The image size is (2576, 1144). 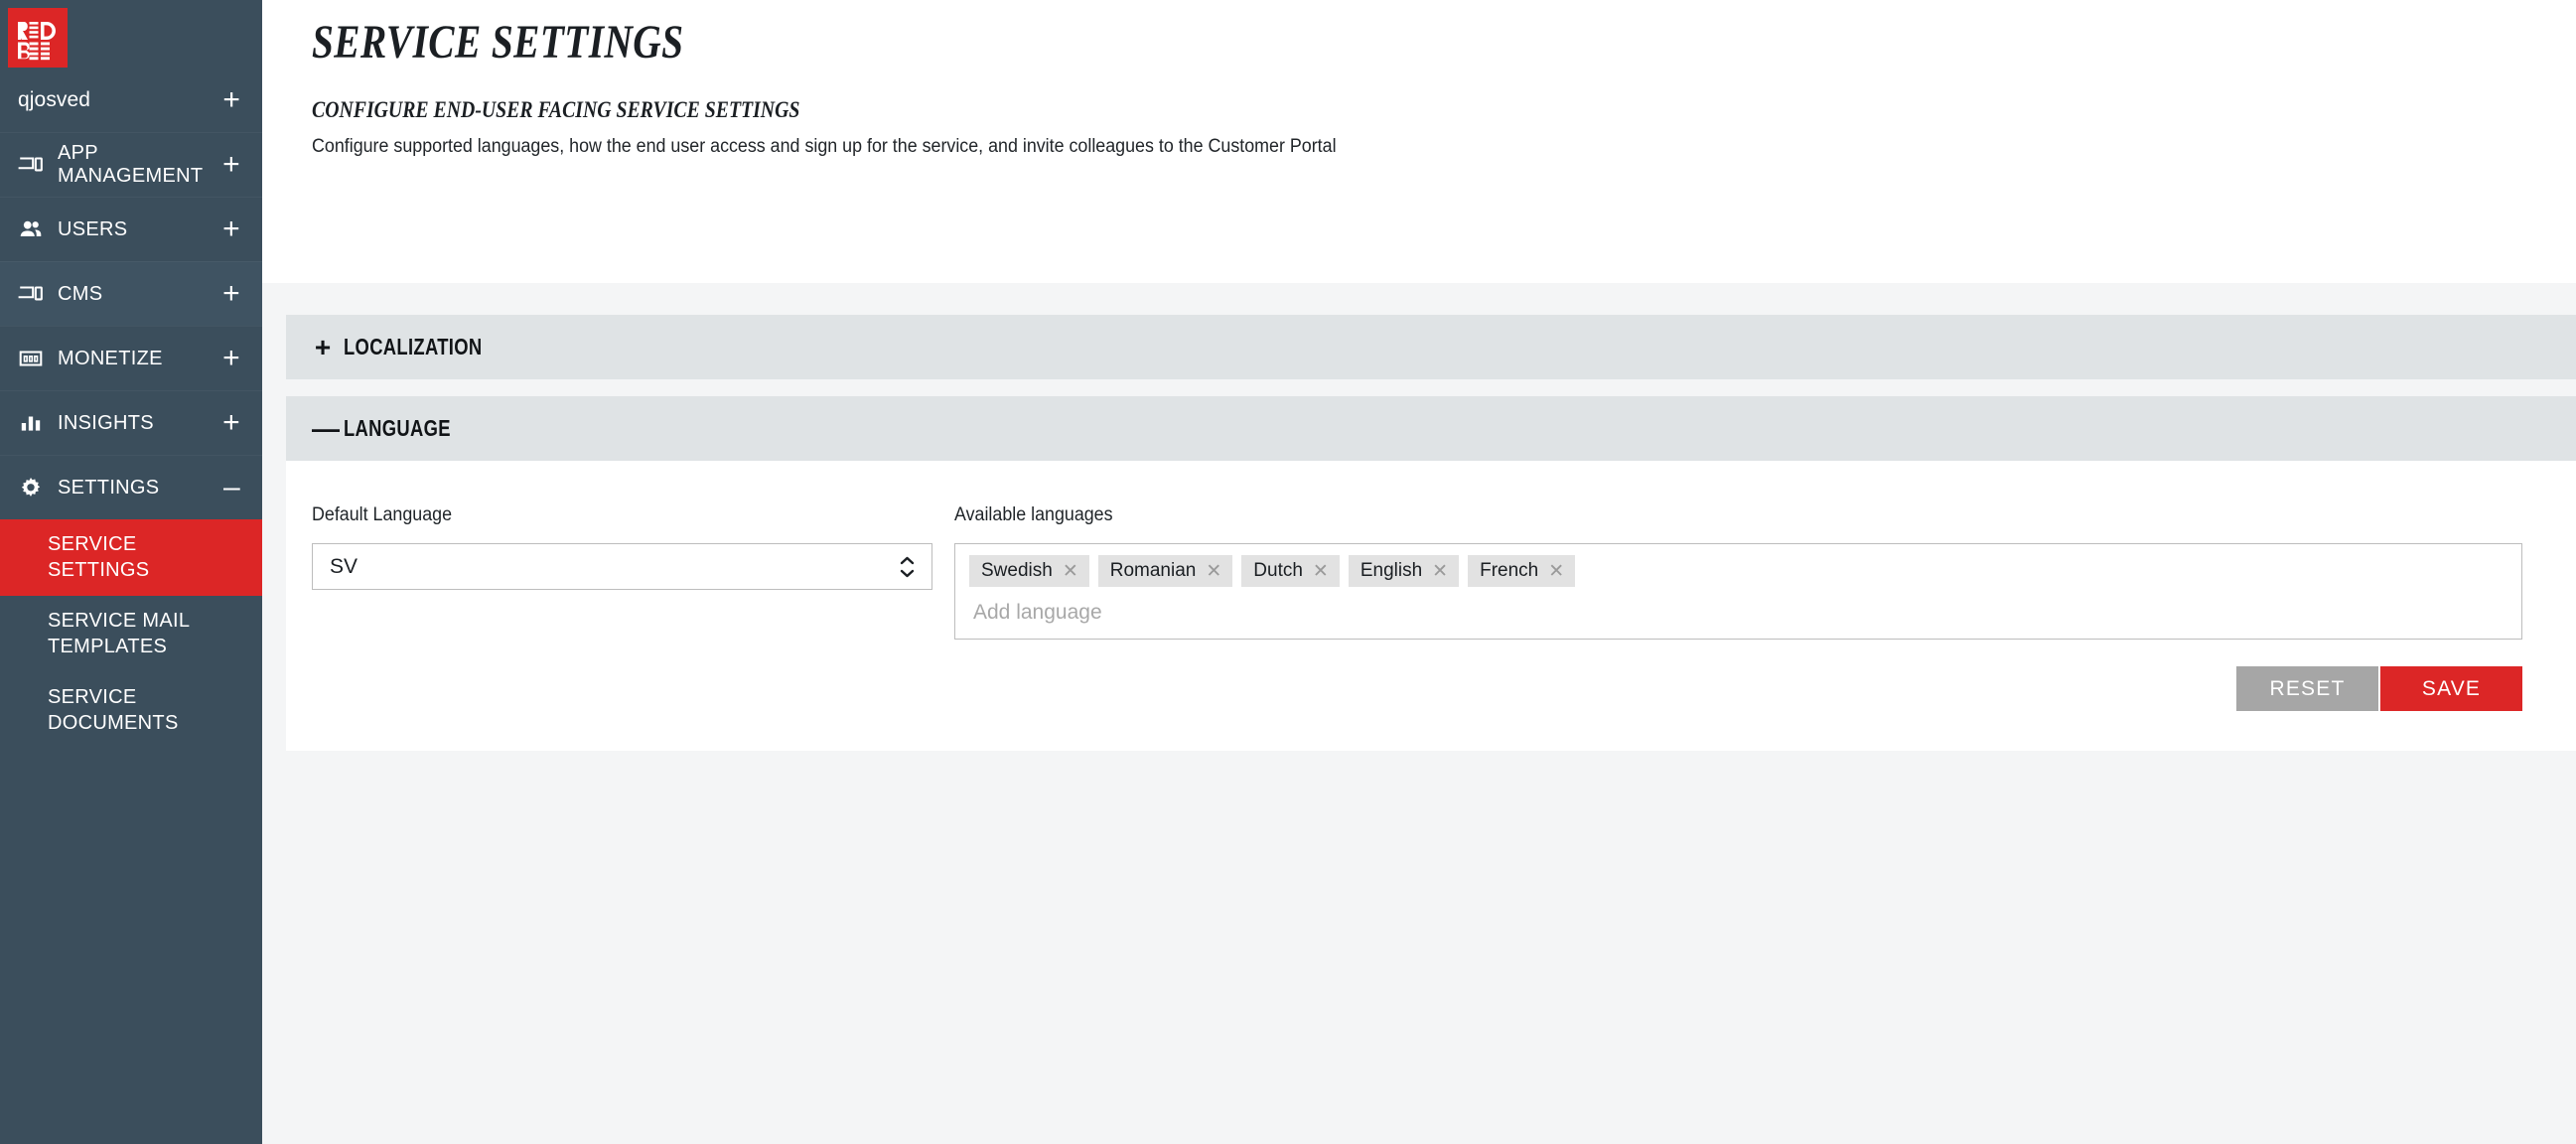 What do you see at coordinates (1392, 570) in the screenshot?
I see `language-tag-label: English` at bounding box center [1392, 570].